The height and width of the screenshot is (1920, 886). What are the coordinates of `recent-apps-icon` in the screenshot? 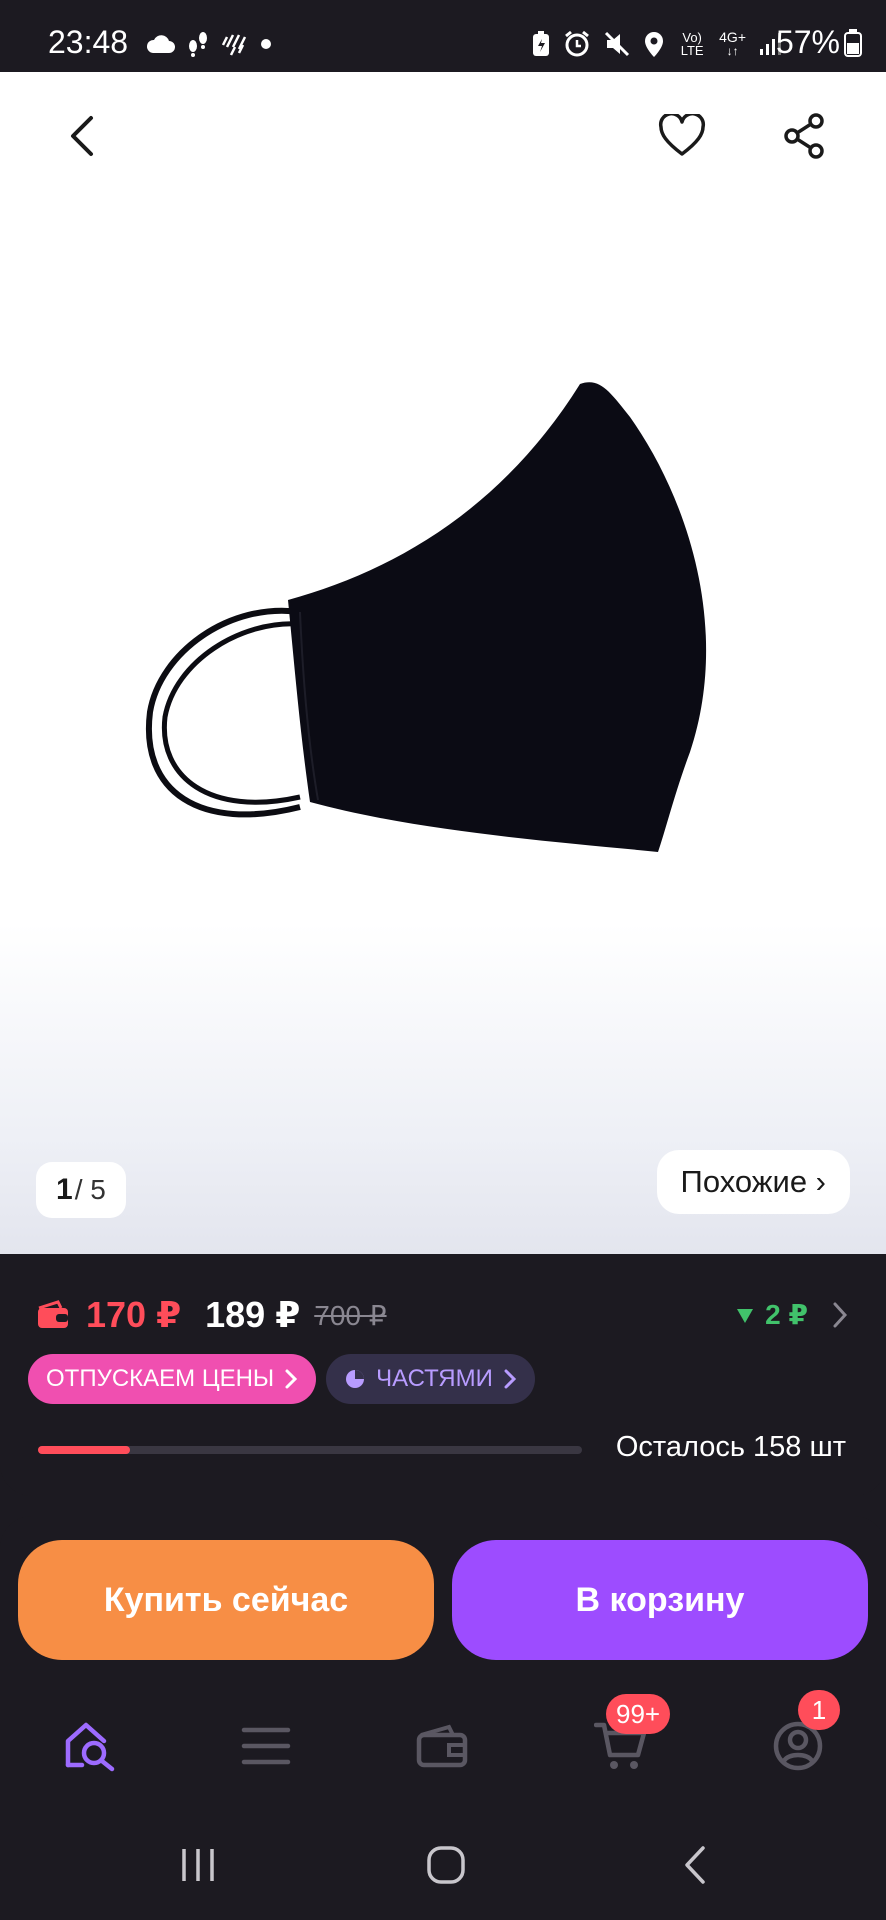 It's located at (198, 1865).